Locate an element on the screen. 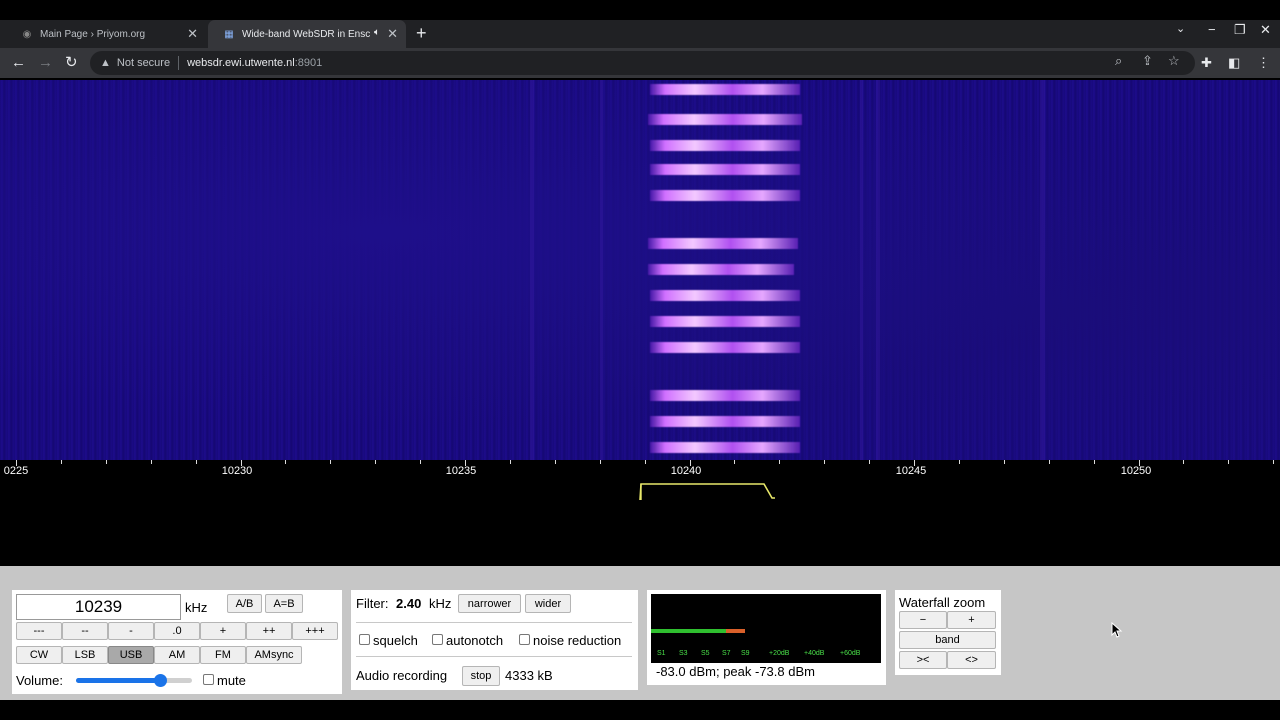 The image size is (1280, 720). menu-icon: ⋮ is located at coordinates (1263, 63).